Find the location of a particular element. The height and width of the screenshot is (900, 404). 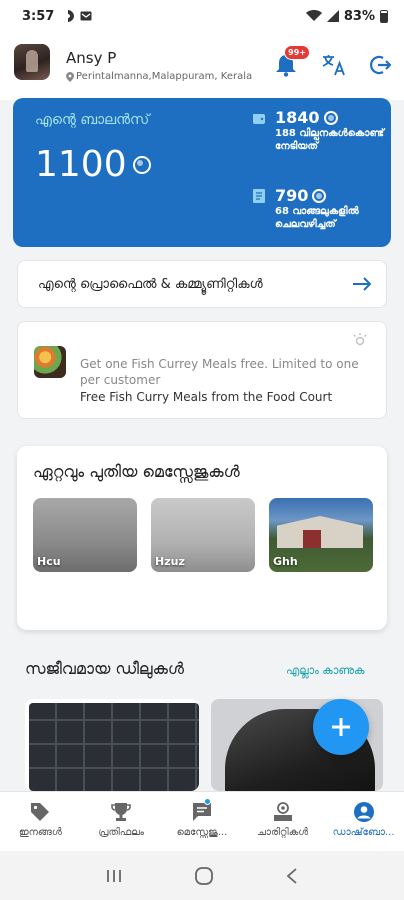

status-bar: 3:57 83% is located at coordinates (202, 16).